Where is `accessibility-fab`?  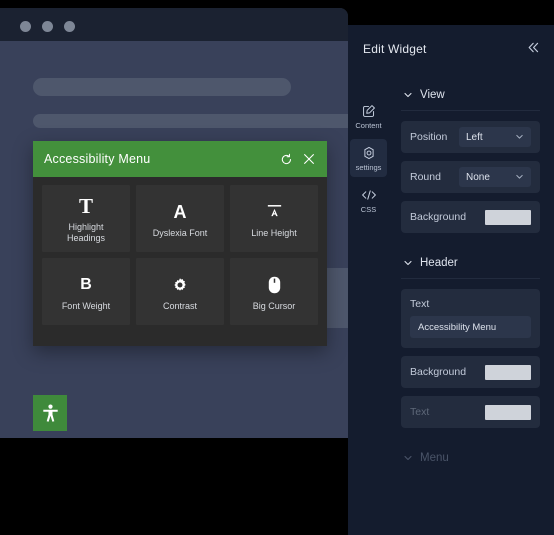
accessibility-fab is located at coordinates (50, 413).